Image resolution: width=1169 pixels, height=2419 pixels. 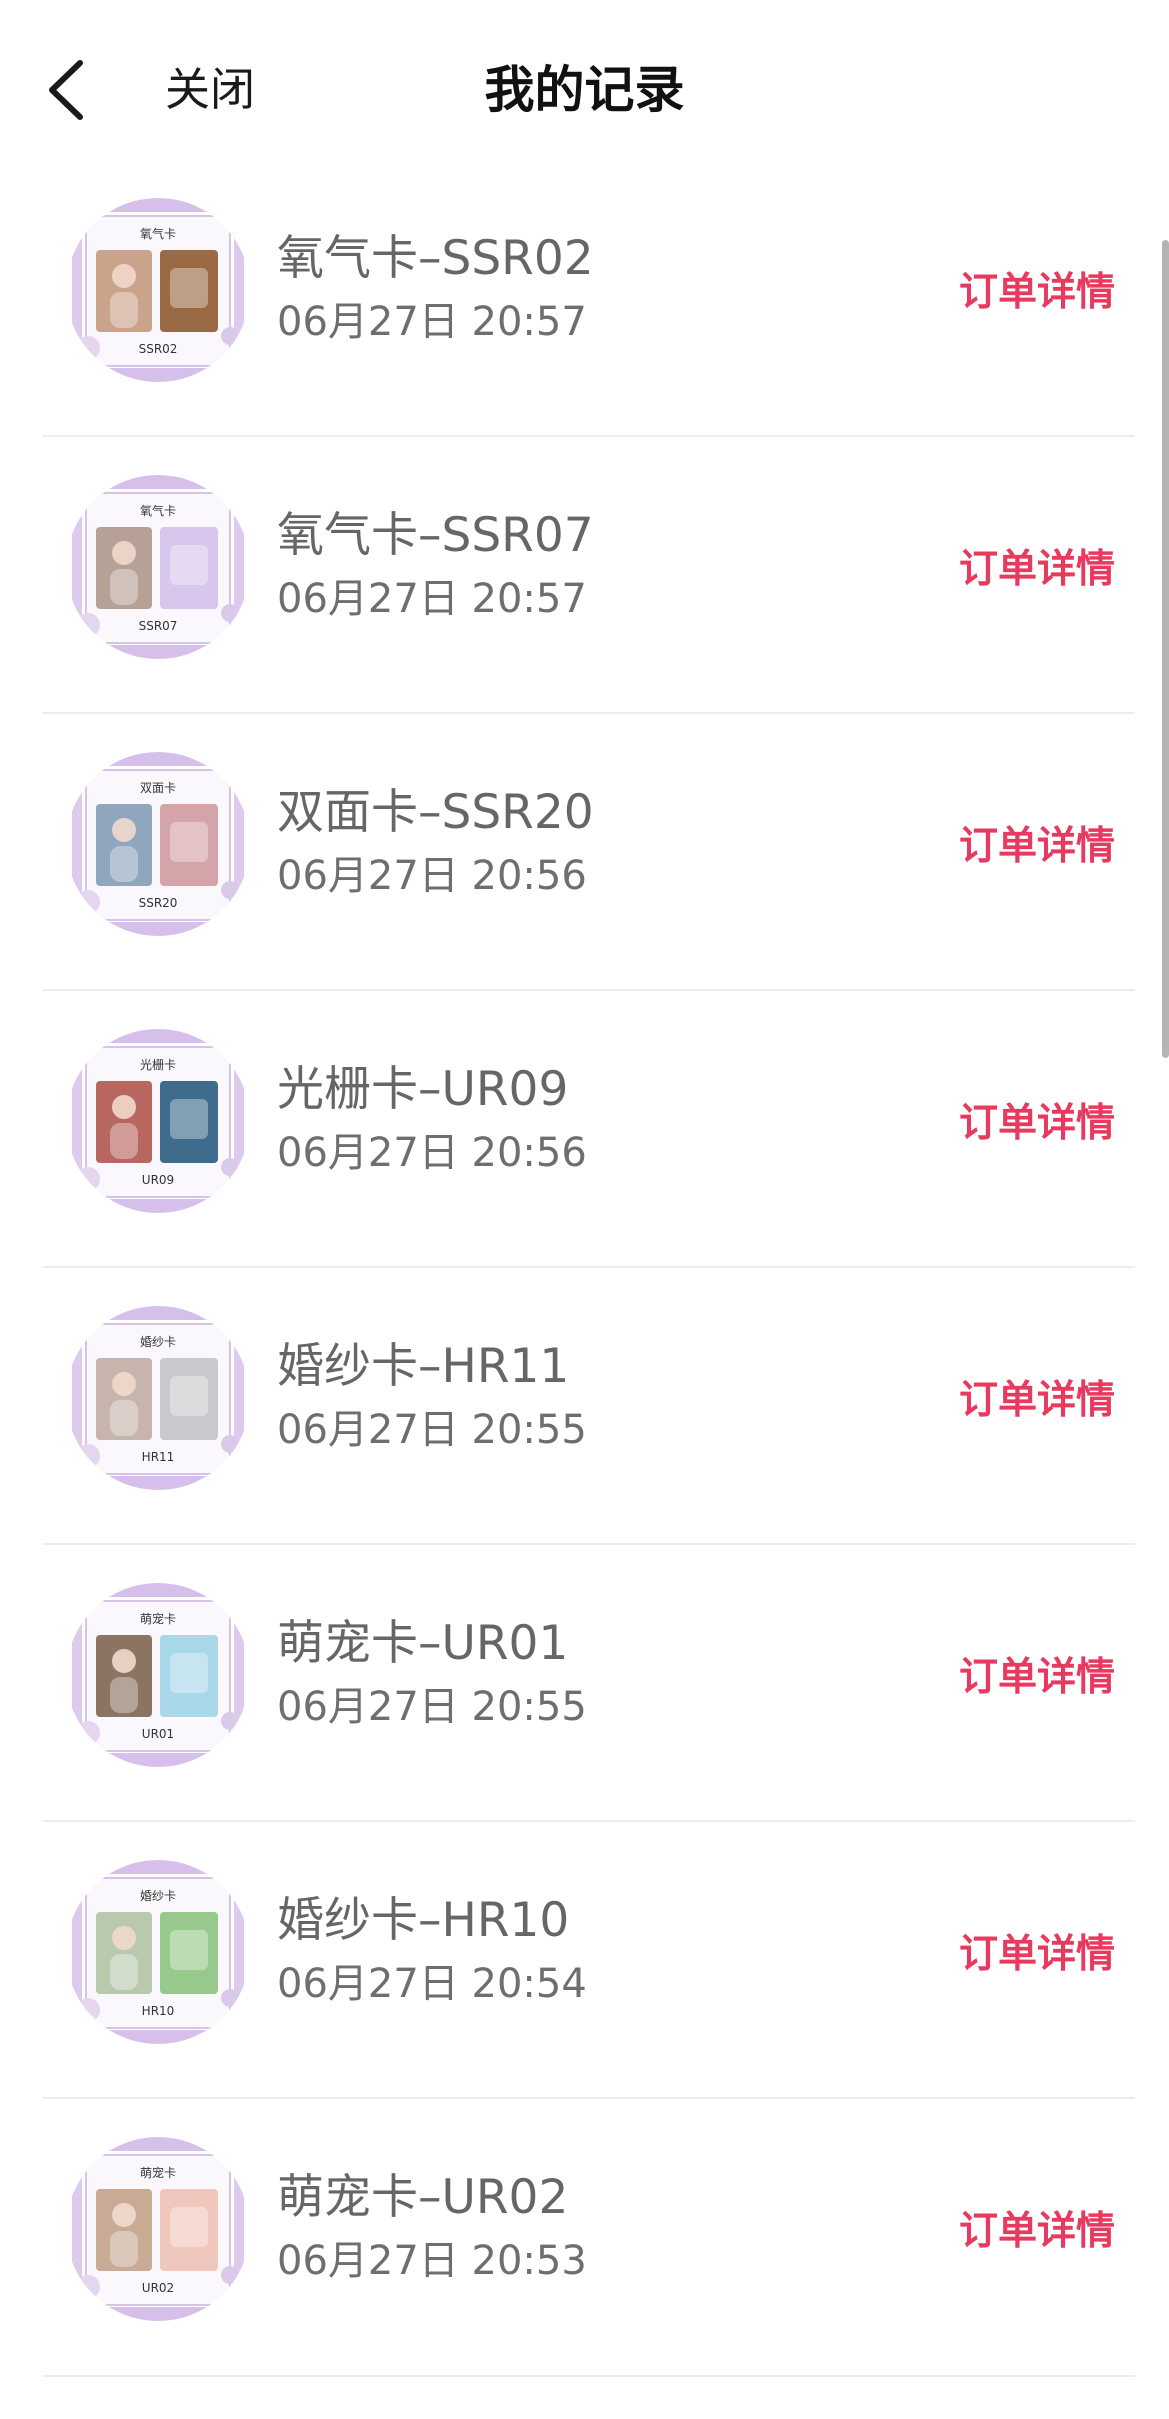 I want to click on card-thumbnail: 萌宠卡 UR02, so click(x=158, y=2229).